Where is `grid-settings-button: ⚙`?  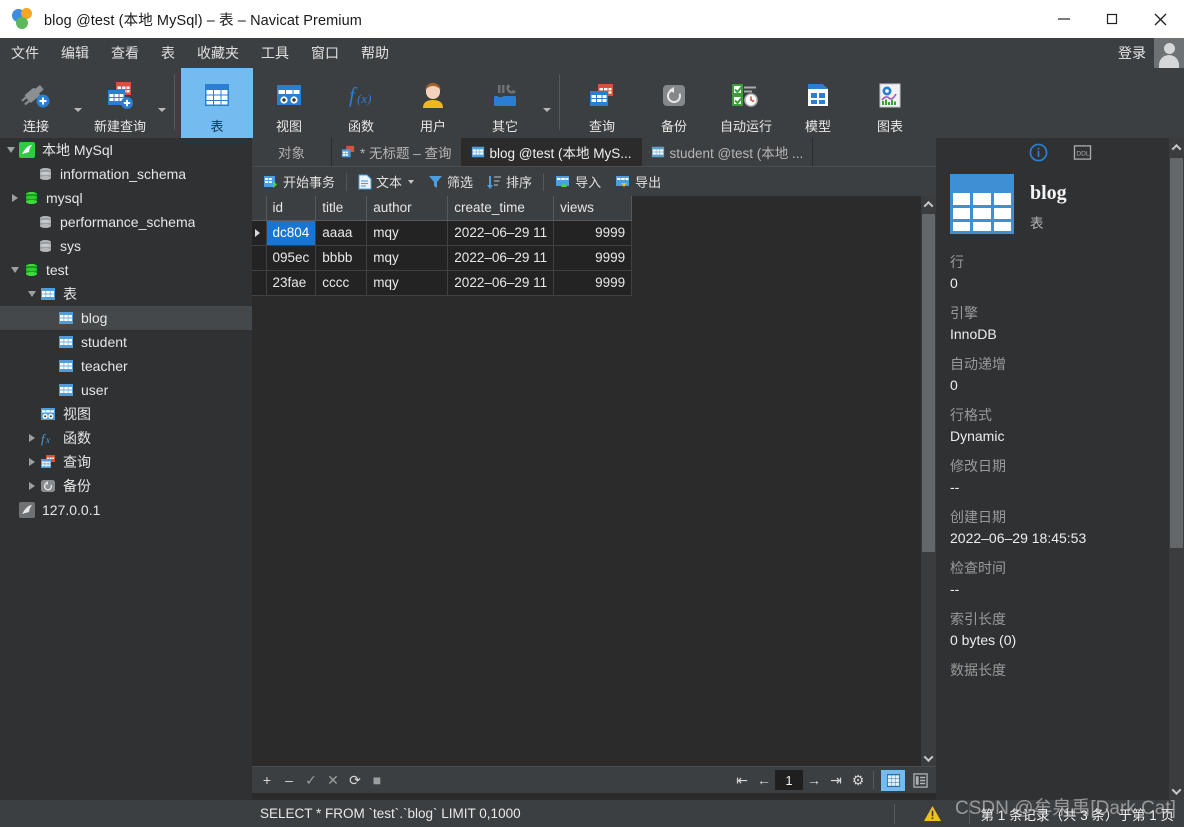
grid-settings-button: ⚙ is located at coordinates (858, 780).